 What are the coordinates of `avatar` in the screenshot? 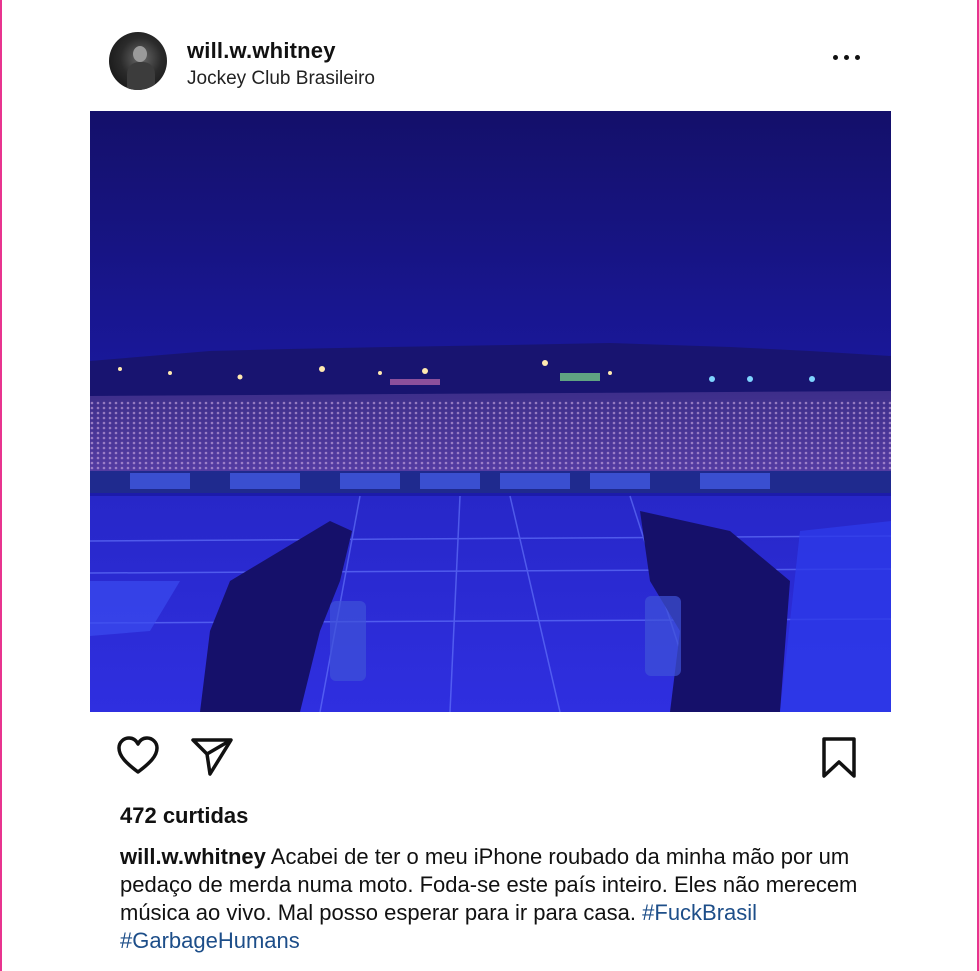 It's located at (138, 61).